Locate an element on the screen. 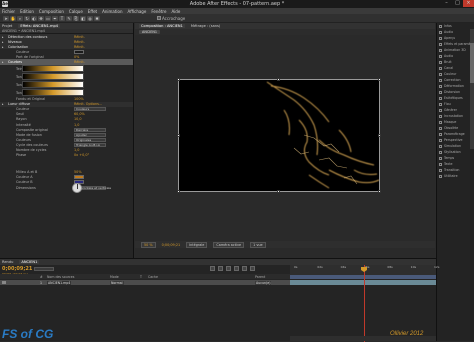  menu-edit: Edition is located at coordinates (27, 11).